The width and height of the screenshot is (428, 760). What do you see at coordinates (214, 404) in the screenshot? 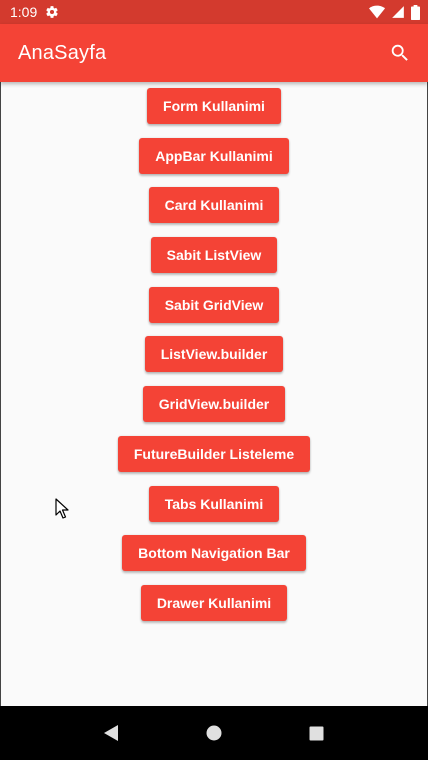
I see `gridview-builder-button: GridView.builder` at bounding box center [214, 404].